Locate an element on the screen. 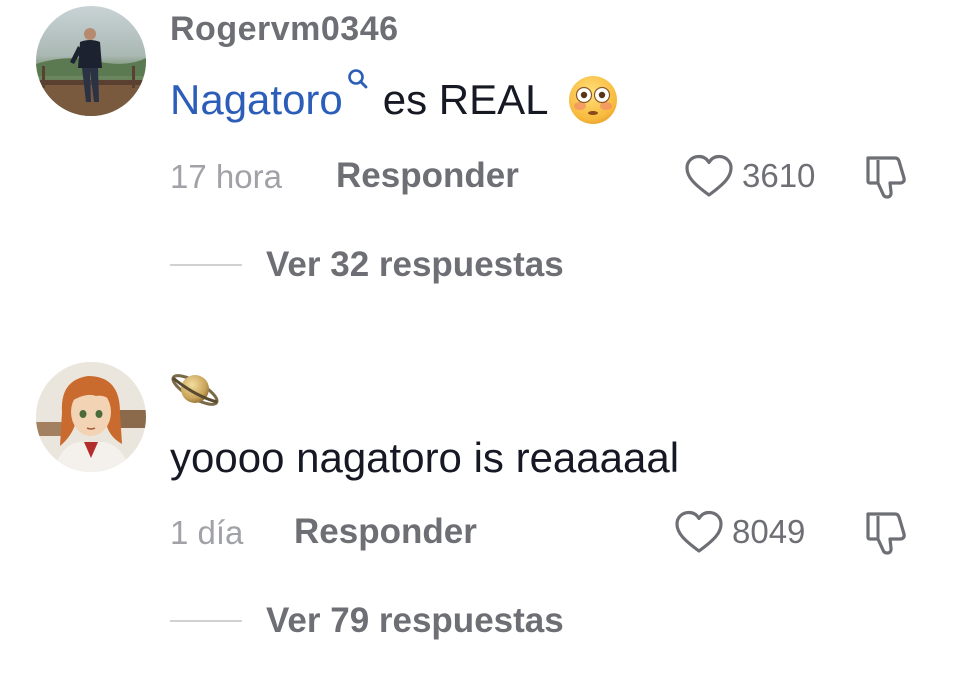 The height and width of the screenshot is (690, 960). like-count: 8049 is located at coordinates (769, 531).